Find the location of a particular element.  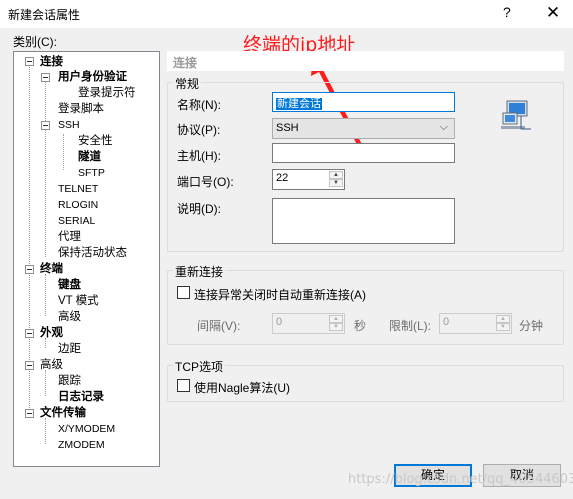

expand-toggle-connection is located at coordinates (29, 61).